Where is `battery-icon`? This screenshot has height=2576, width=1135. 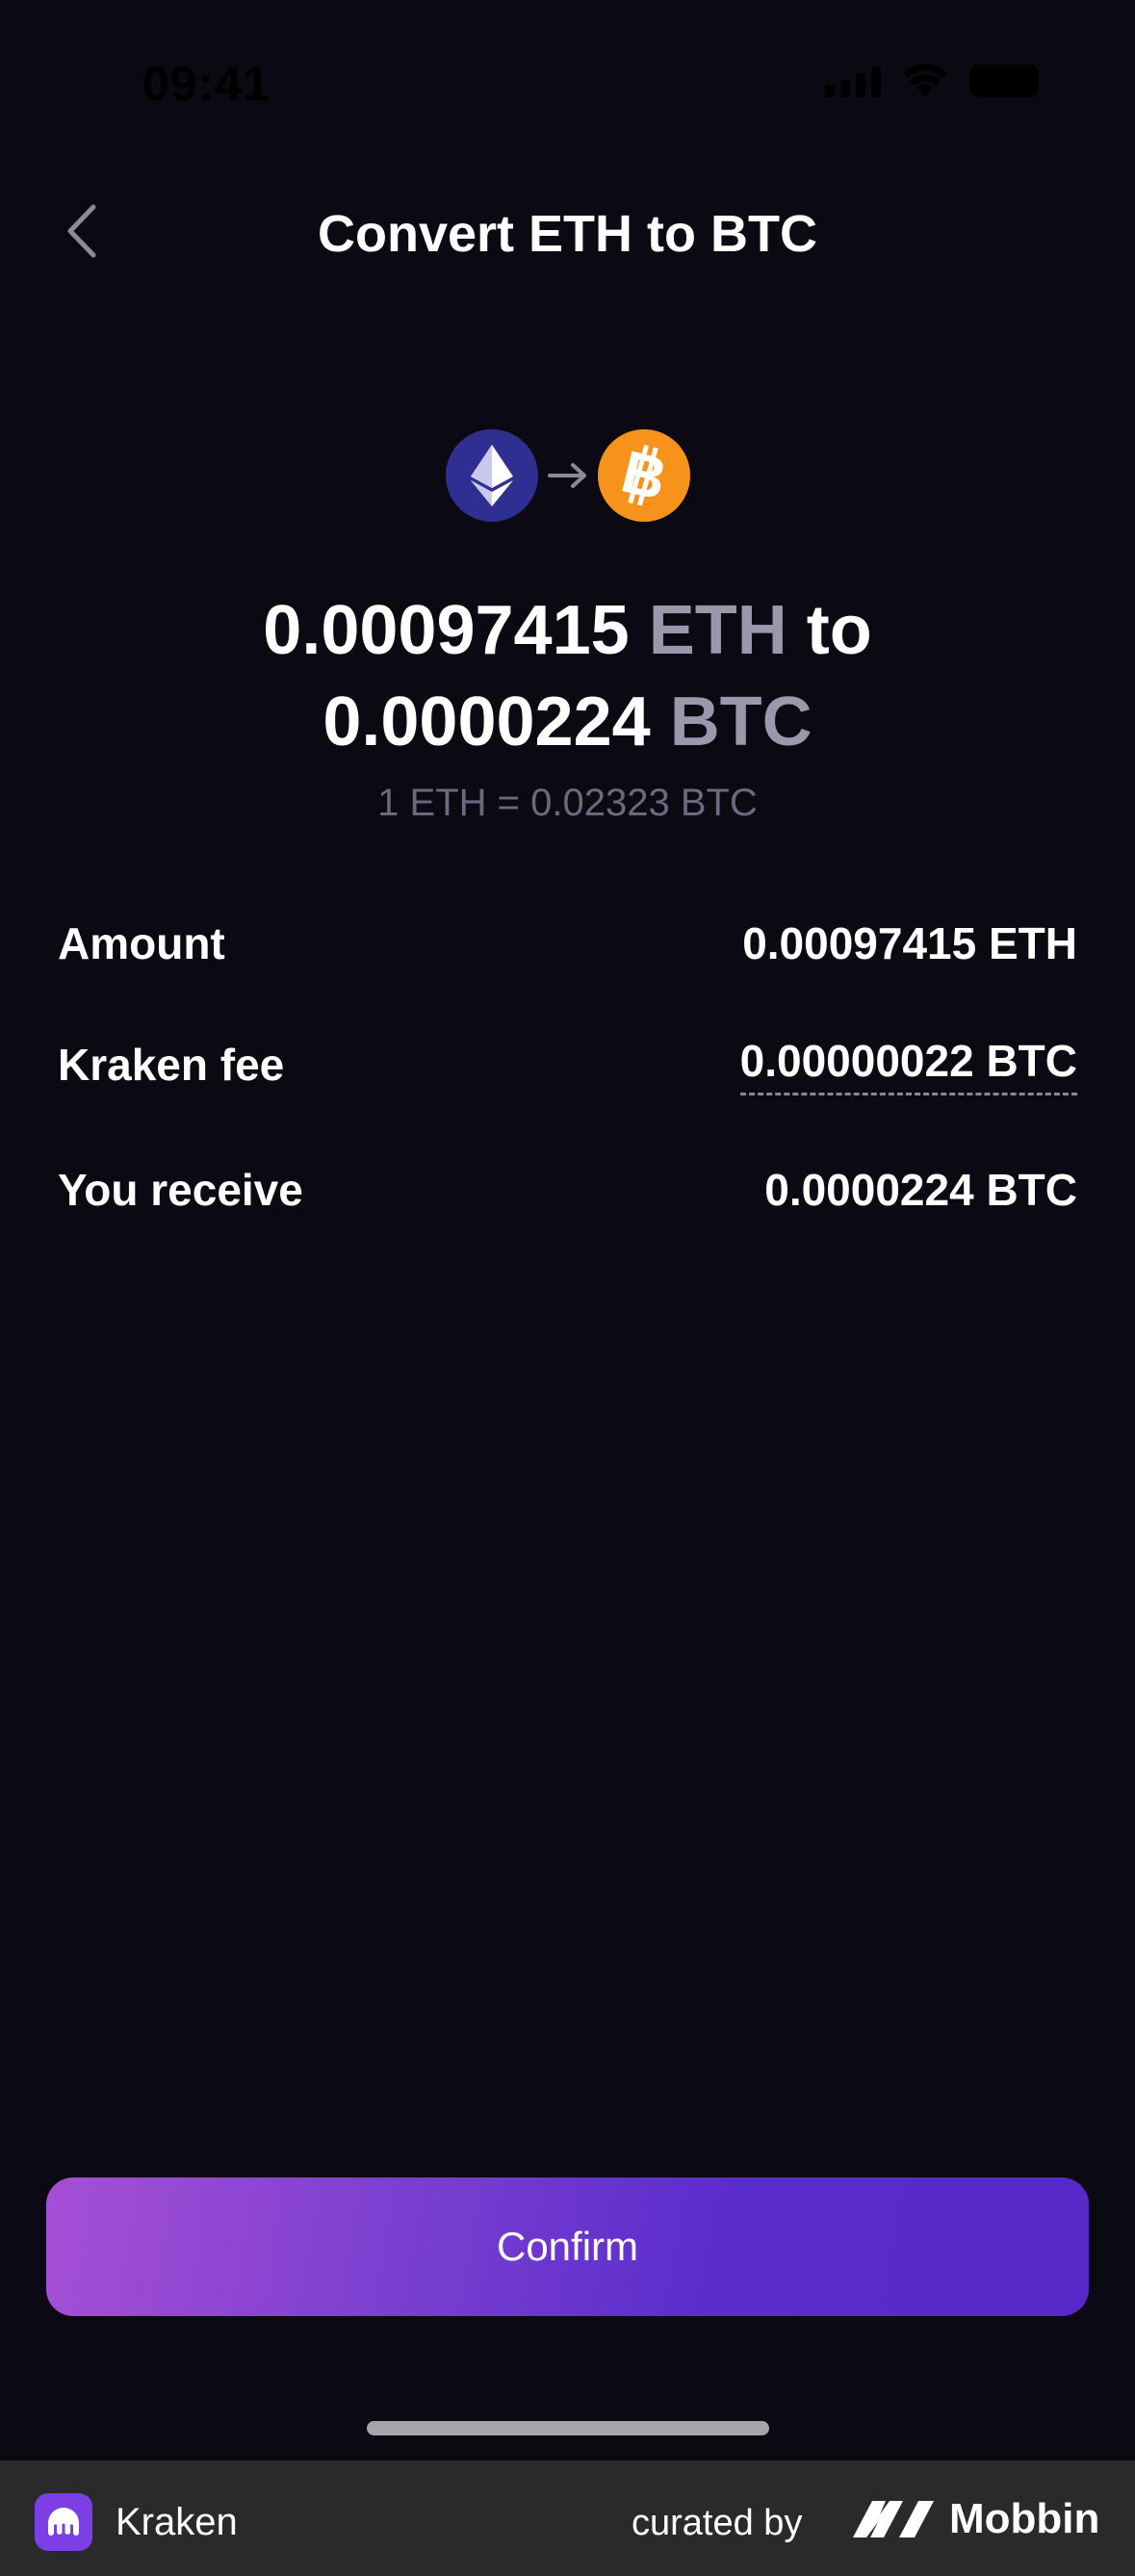 battery-icon is located at coordinates (1004, 80).